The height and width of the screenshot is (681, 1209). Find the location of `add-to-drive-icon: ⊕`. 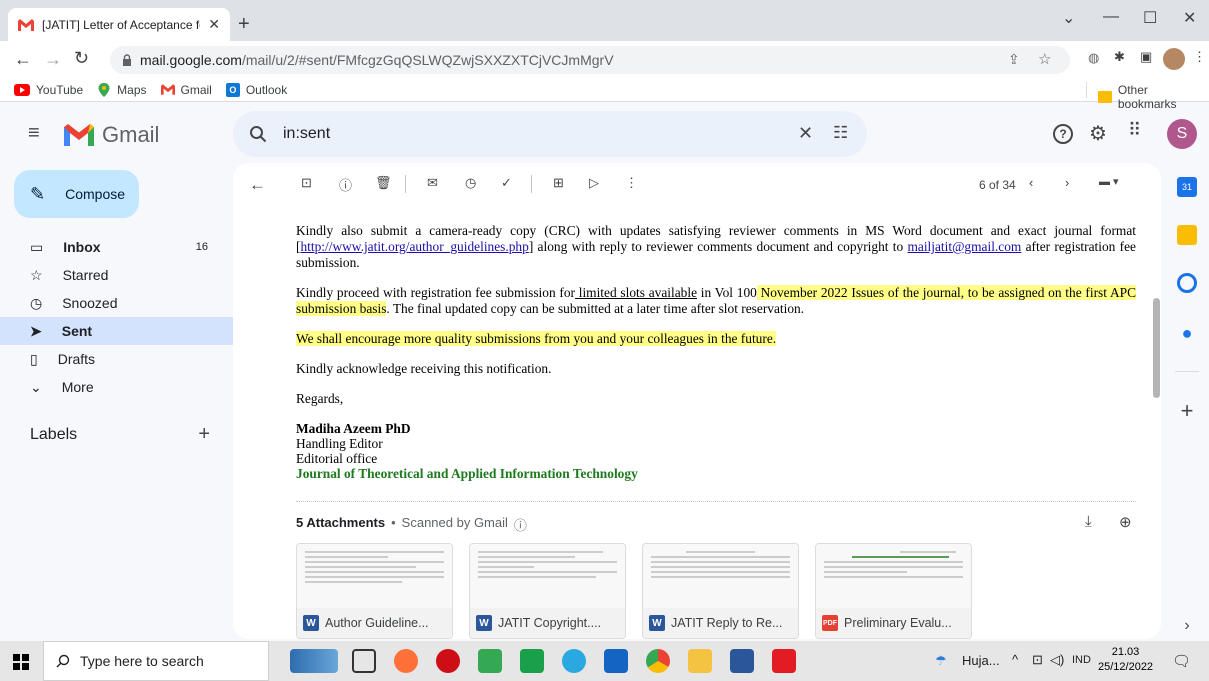

add-to-drive-icon: ⊕ is located at coordinates (1125, 522).